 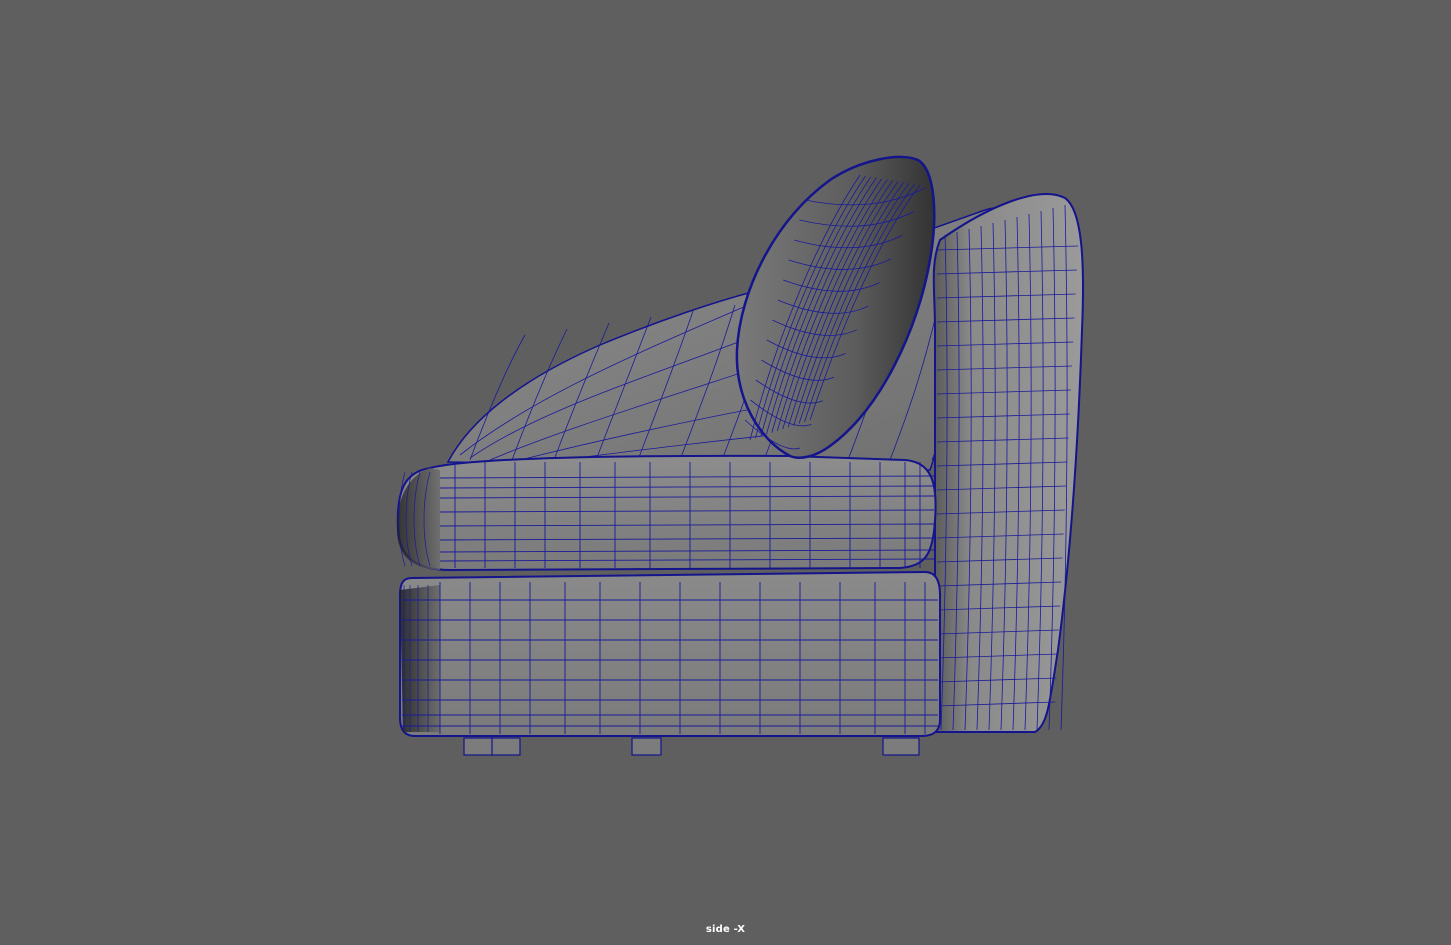 I want to click on base-block, so click(x=670, y=653).